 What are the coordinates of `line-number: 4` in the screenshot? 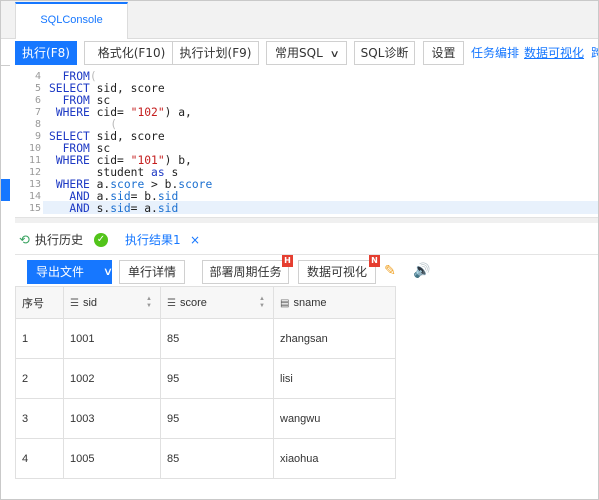 It's located at (37, 76).